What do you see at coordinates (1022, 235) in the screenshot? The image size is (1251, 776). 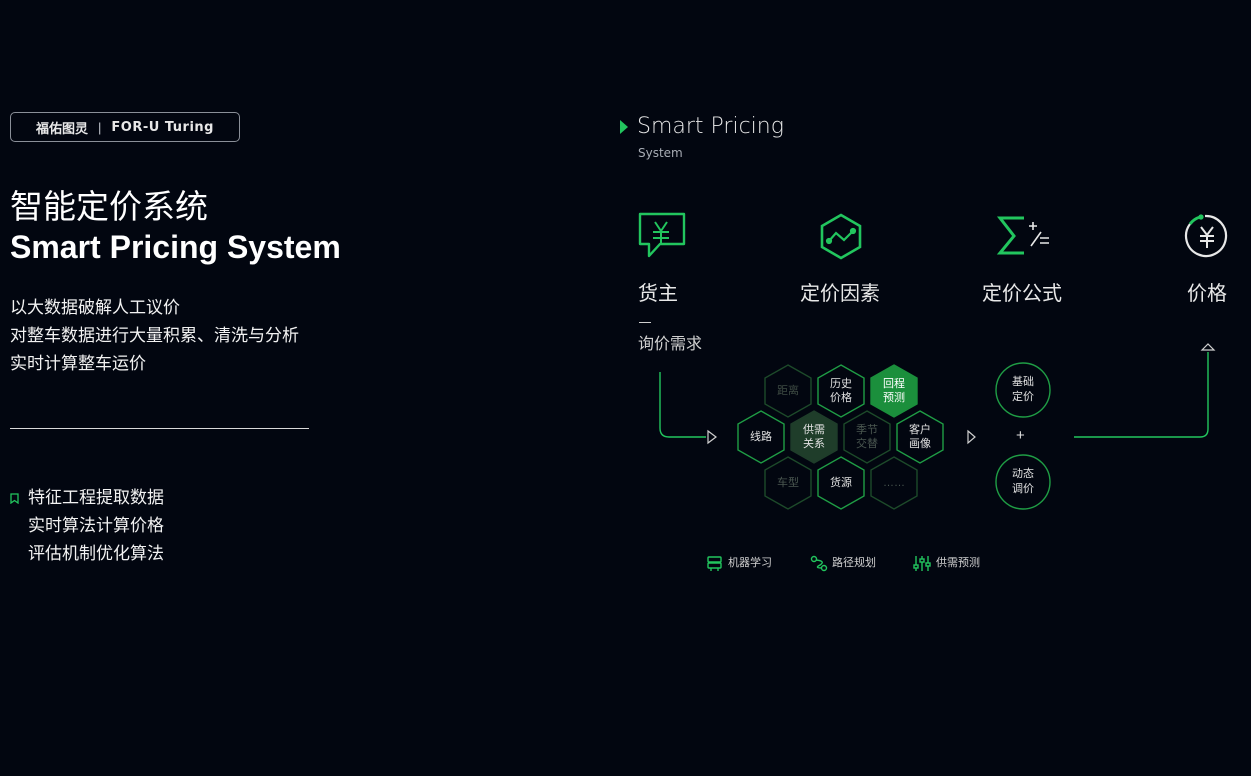 I see `sigma-formula-icon` at bounding box center [1022, 235].